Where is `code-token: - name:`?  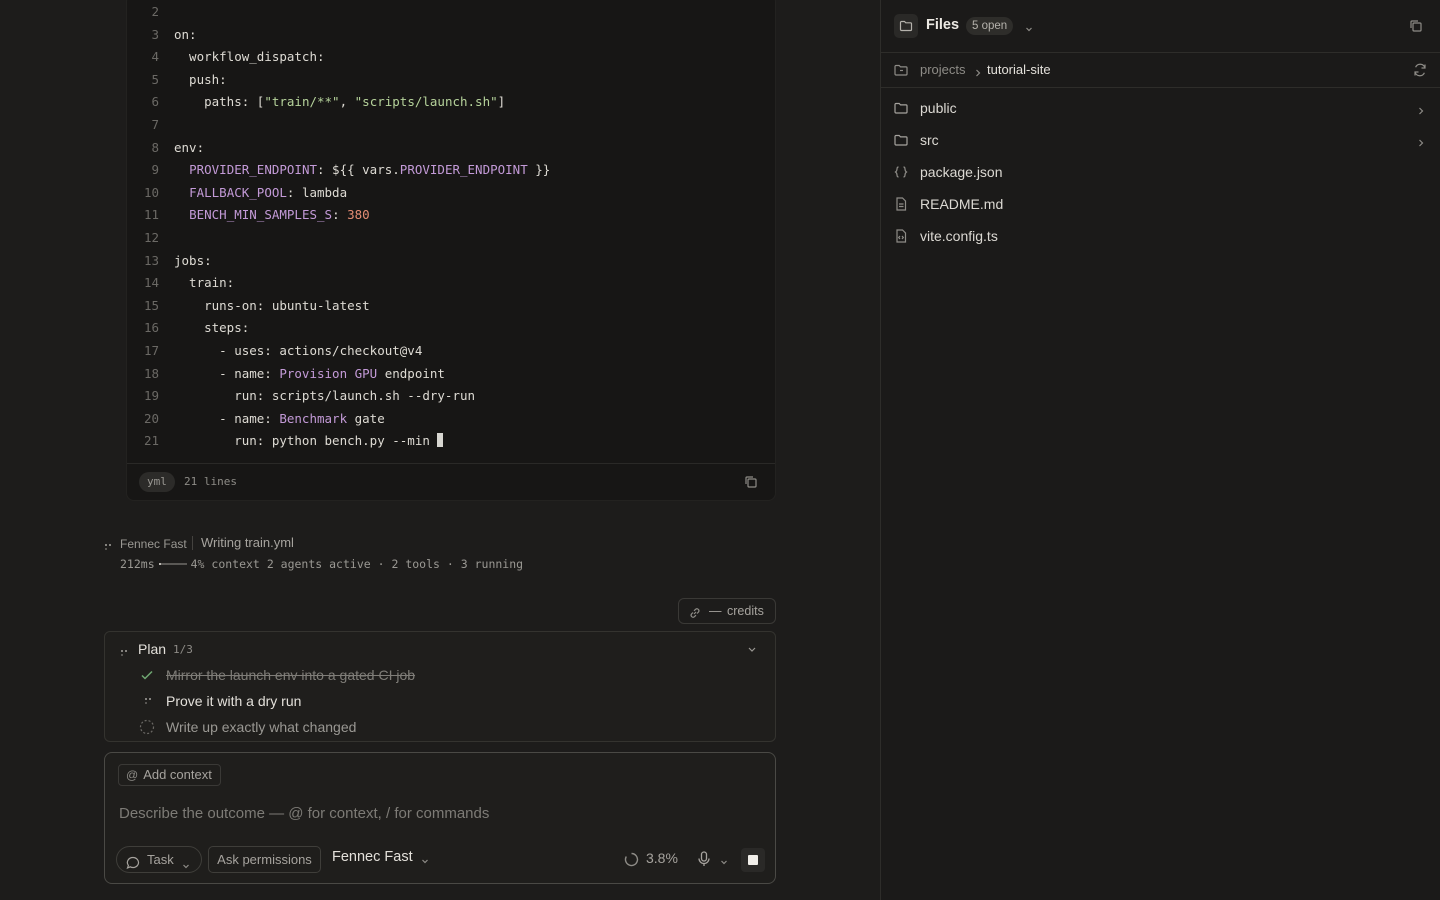
code-token: - name: is located at coordinates (227, 373).